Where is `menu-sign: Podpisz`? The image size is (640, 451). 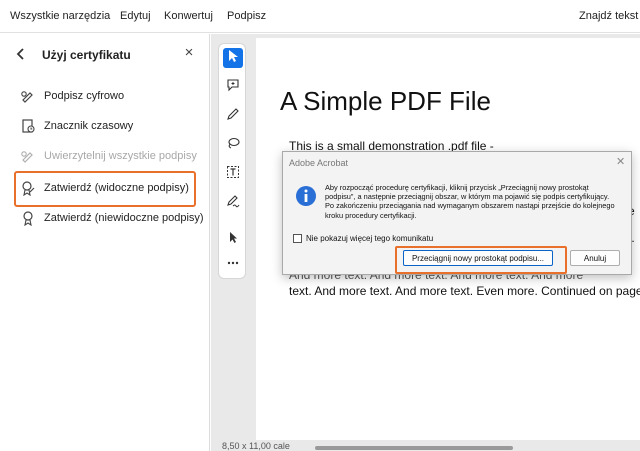
menu-sign: Podpisz is located at coordinates (246, 16).